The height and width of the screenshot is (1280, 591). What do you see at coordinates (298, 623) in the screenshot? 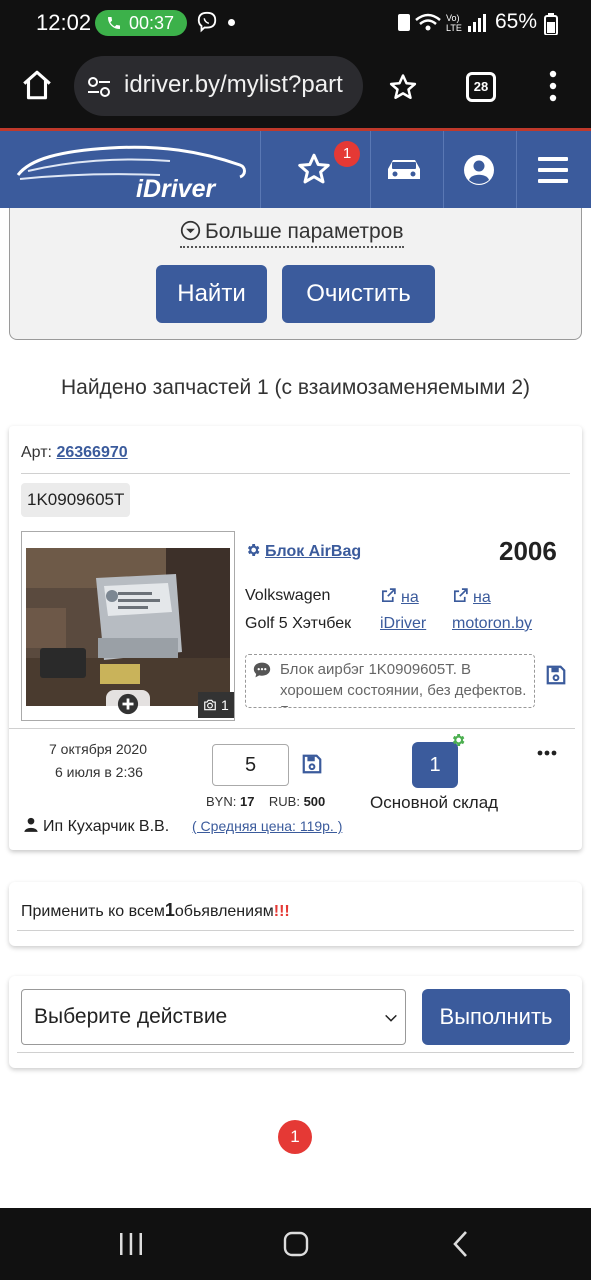
I see `car-model: Golf 5 Хэтчбек` at bounding box center [298, 623].